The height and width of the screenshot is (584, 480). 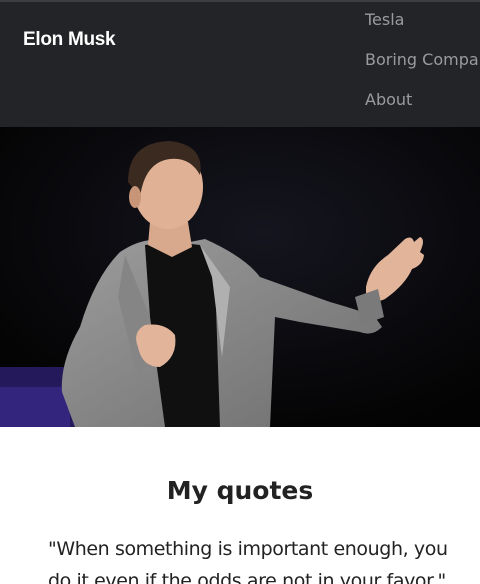 What do you see at coordinates (422, 22) in the screenshot?
I see `nav-item-tesla: Tesla` at bounding box center [422, 22].